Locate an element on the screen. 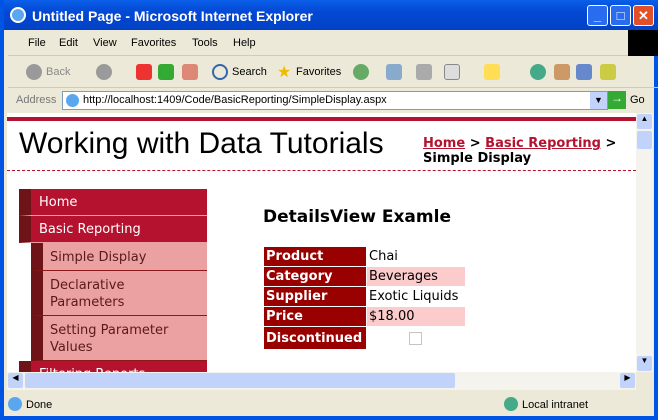 Image resolution: width=658 pixels, height=420 pixels. close-button: ✕ is located at coordinates (643, 15).